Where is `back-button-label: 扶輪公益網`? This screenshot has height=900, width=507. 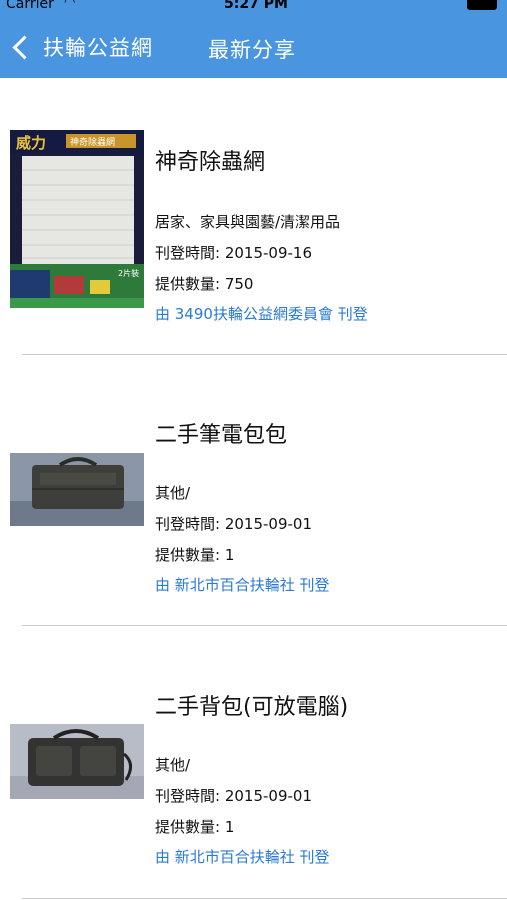 back-button-label: 扶輪公益網 is located at coordinates (98, 48).